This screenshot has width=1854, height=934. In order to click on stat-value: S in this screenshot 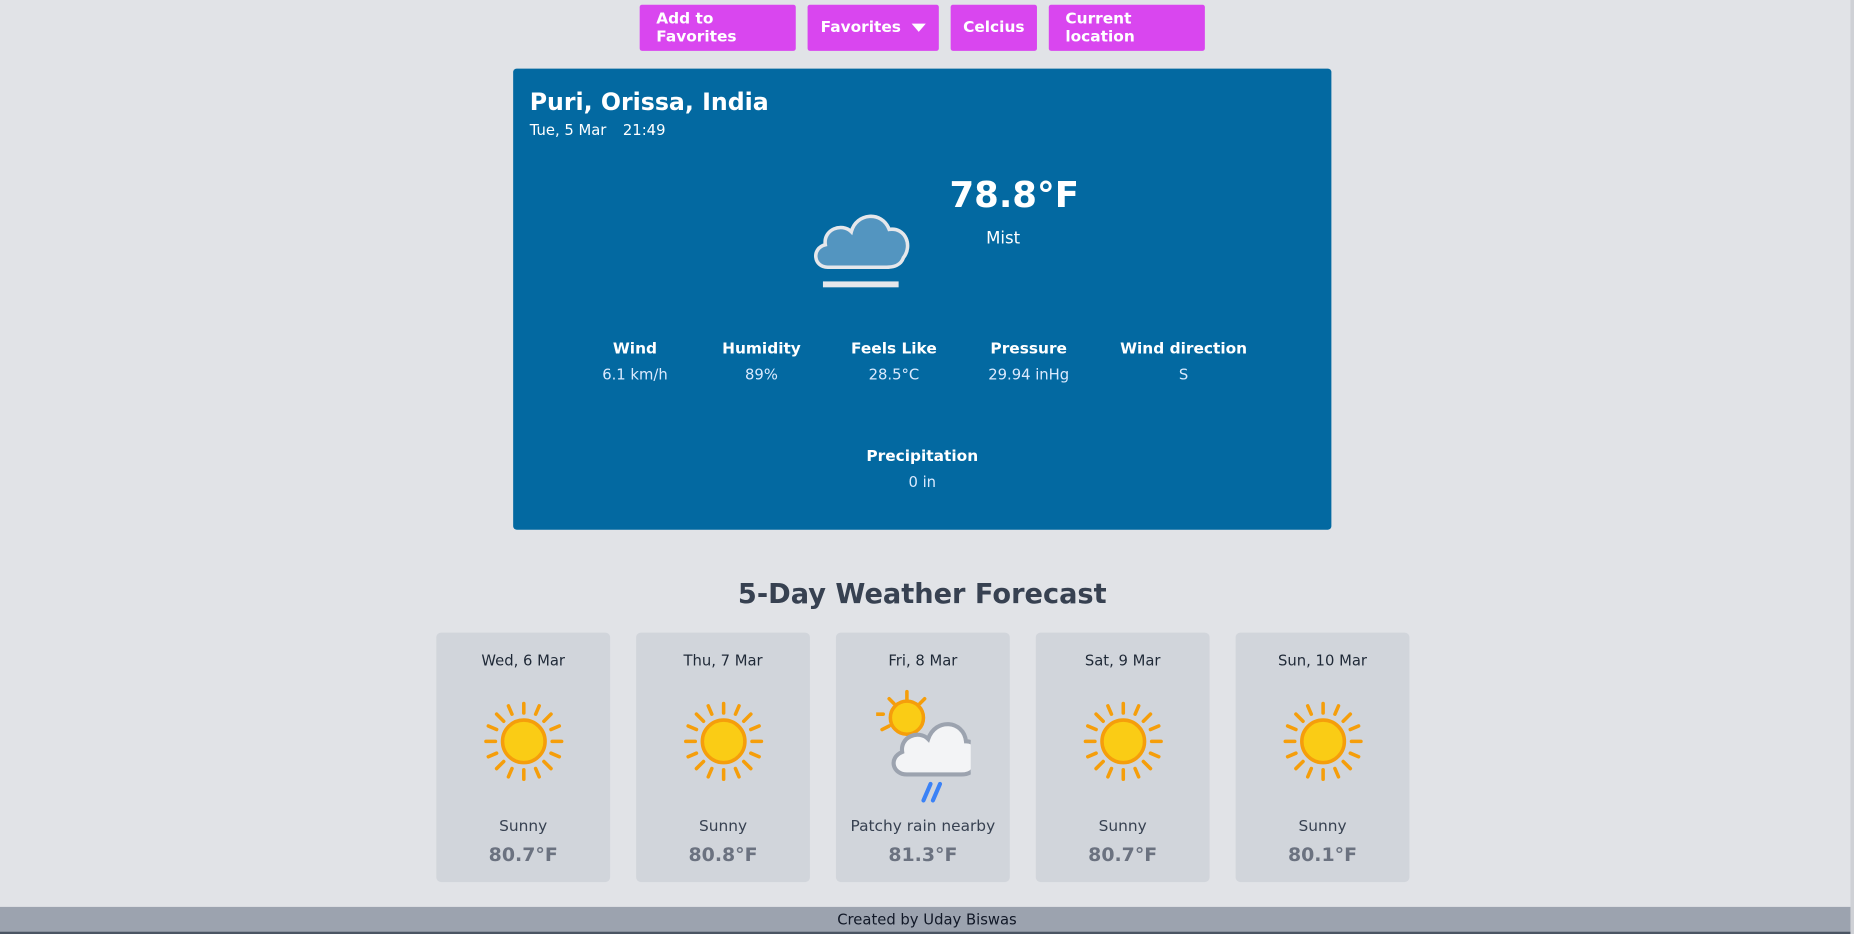, I will do `click(1183, 374)`.